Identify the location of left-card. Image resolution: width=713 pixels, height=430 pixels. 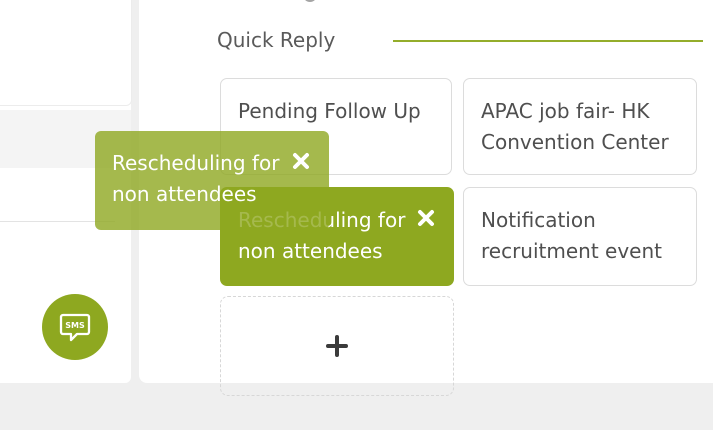
(66, 53).